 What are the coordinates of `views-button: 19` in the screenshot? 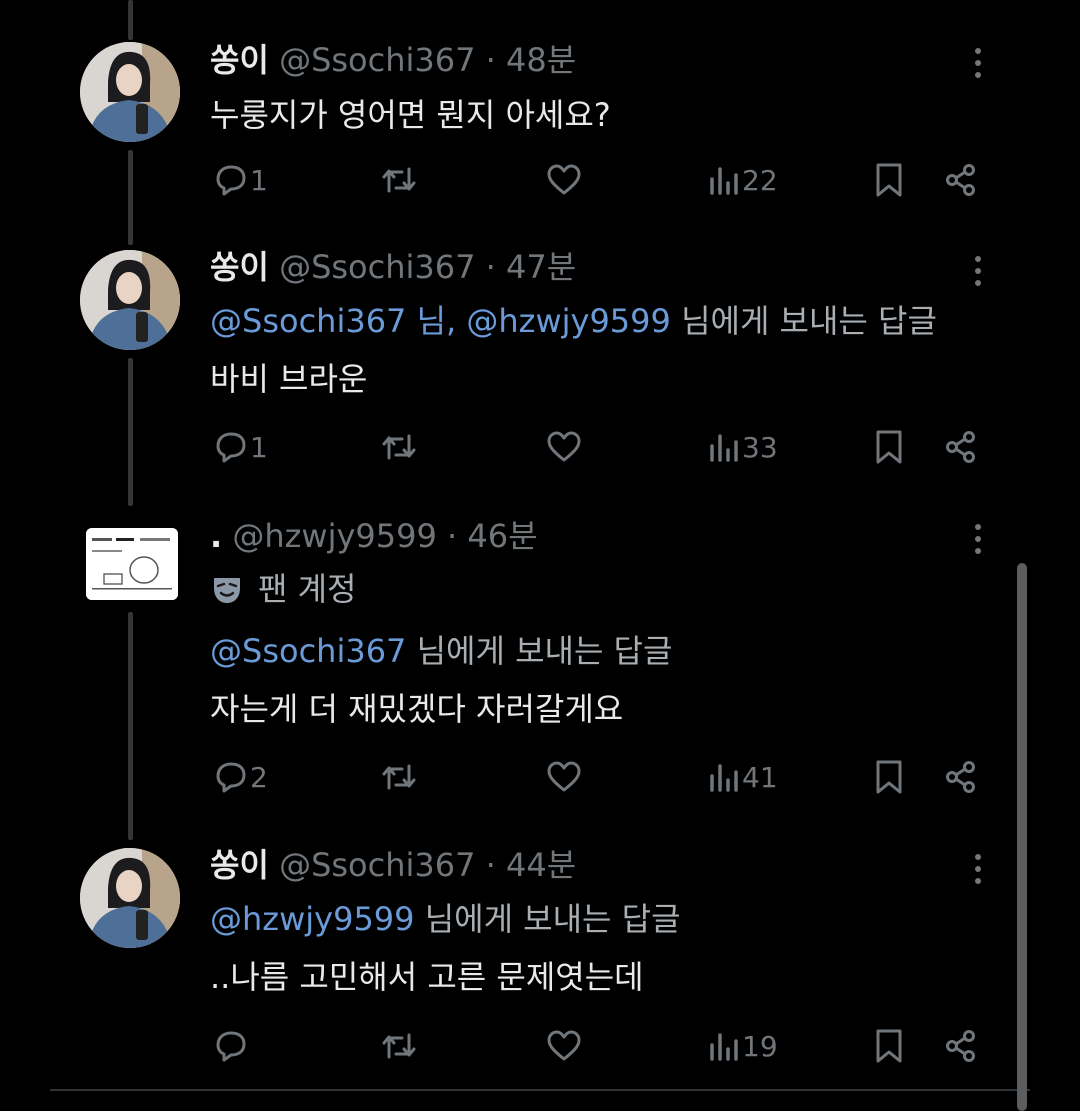 It's located at (743, 1046).